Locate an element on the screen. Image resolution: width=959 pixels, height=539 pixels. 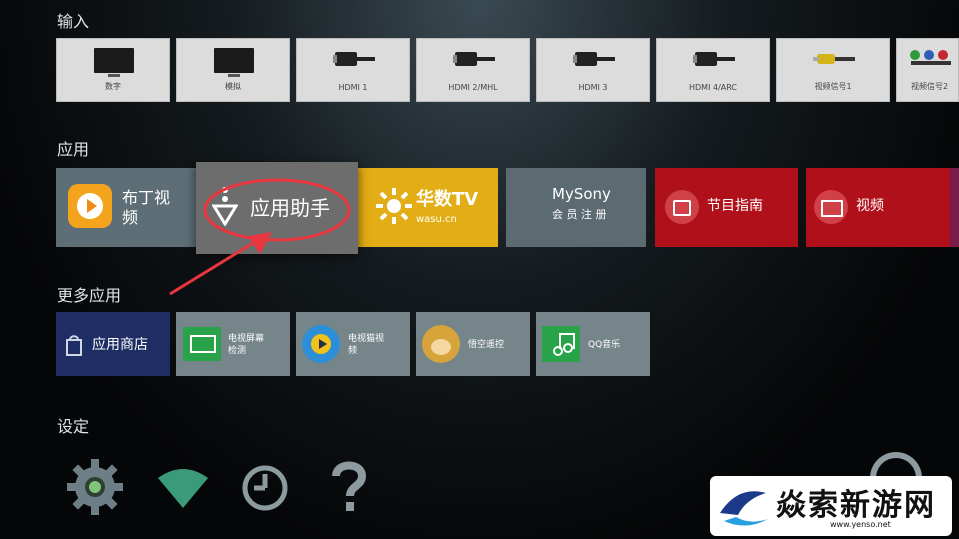
gear-icon is located at coordinates (95, 487).